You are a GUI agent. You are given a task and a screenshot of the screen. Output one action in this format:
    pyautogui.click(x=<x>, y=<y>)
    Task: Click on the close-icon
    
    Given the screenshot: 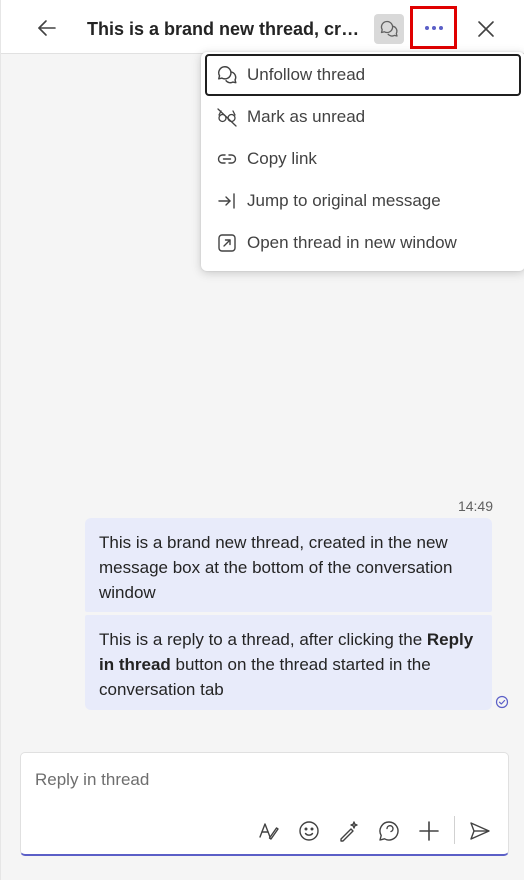 What is the action you would take?
    pyautogui.click(x=486, y=29)
    